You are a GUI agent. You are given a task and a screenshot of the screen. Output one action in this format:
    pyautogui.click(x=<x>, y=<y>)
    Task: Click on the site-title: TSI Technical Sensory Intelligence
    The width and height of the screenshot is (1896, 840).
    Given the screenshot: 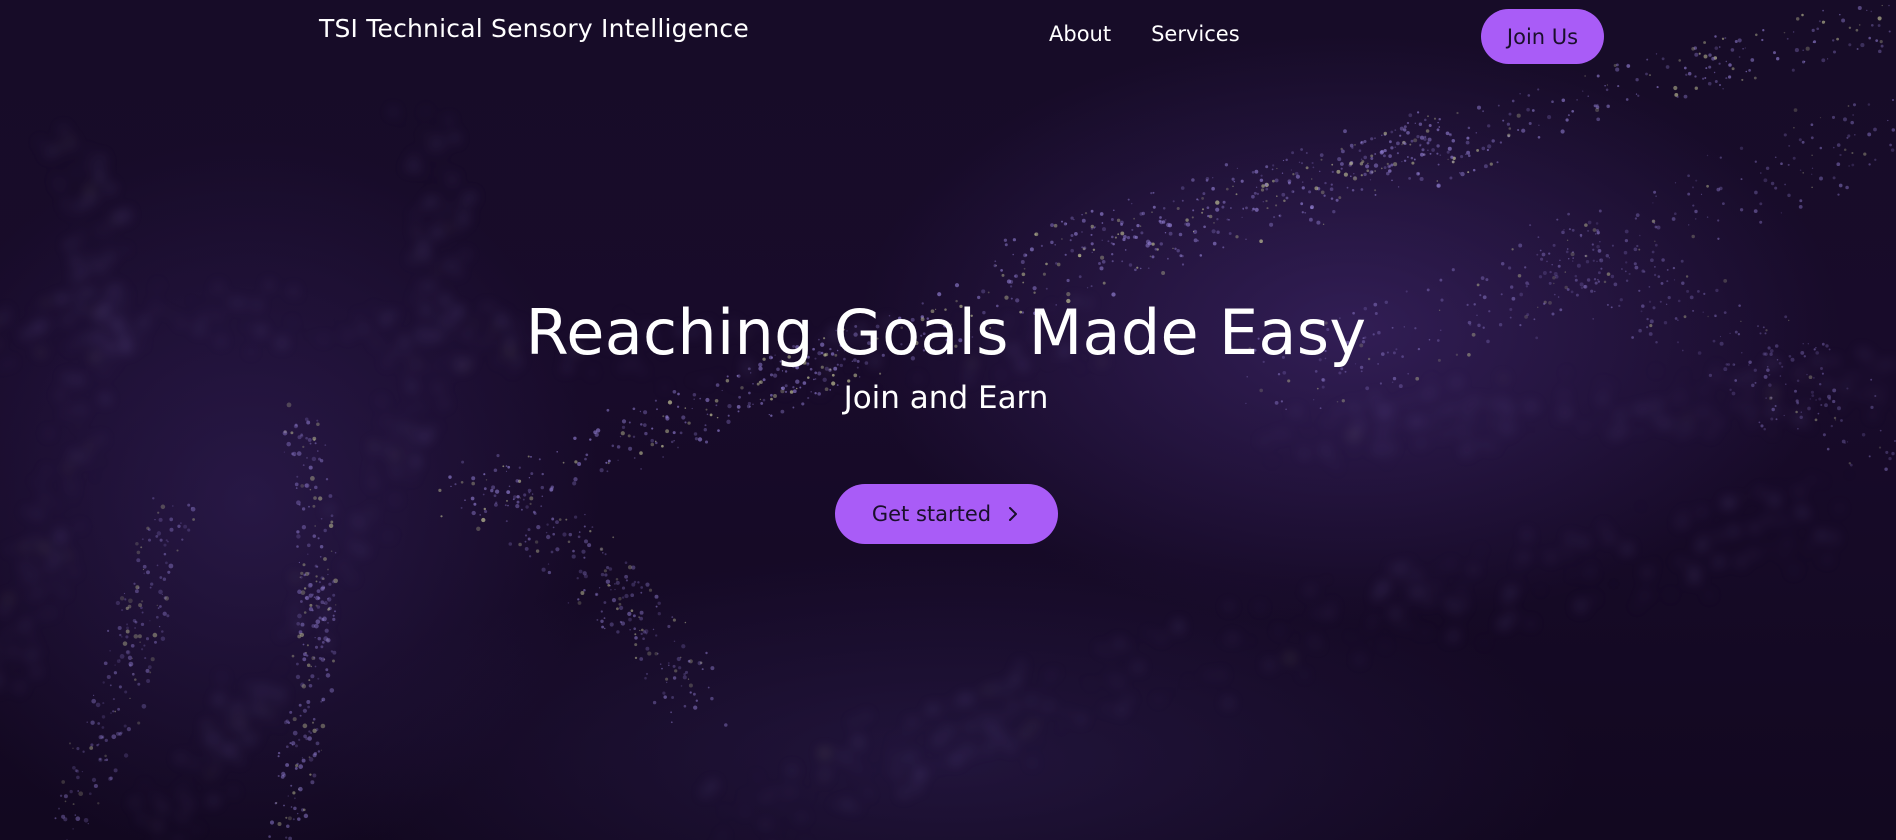 What is the action you would take?
    pyautogui.click(x=534, y=28)
    